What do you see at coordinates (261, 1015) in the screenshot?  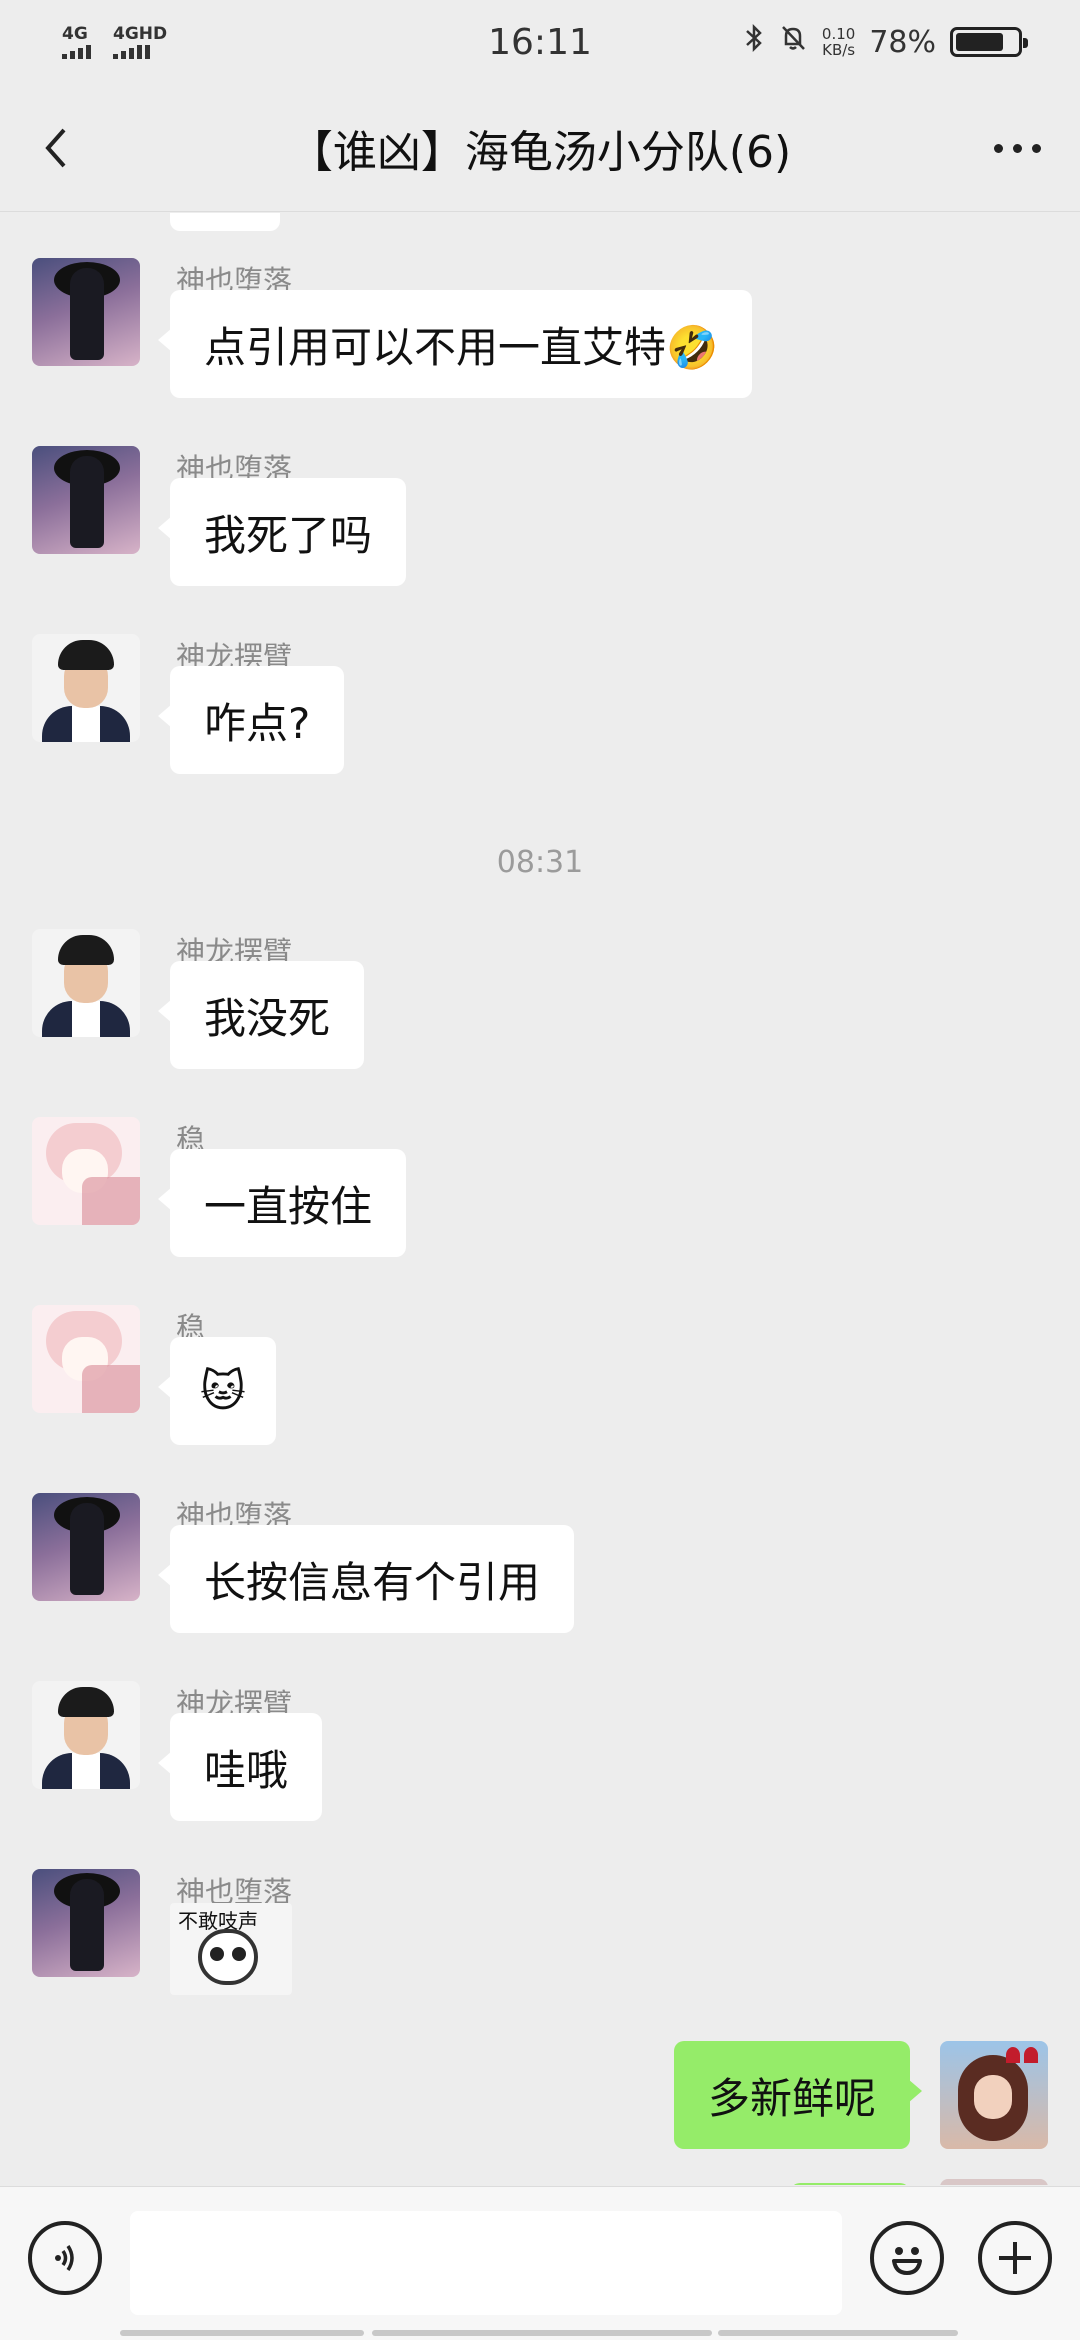 I see `message-bubble: 我没死` at bounding box center [261, 1015].